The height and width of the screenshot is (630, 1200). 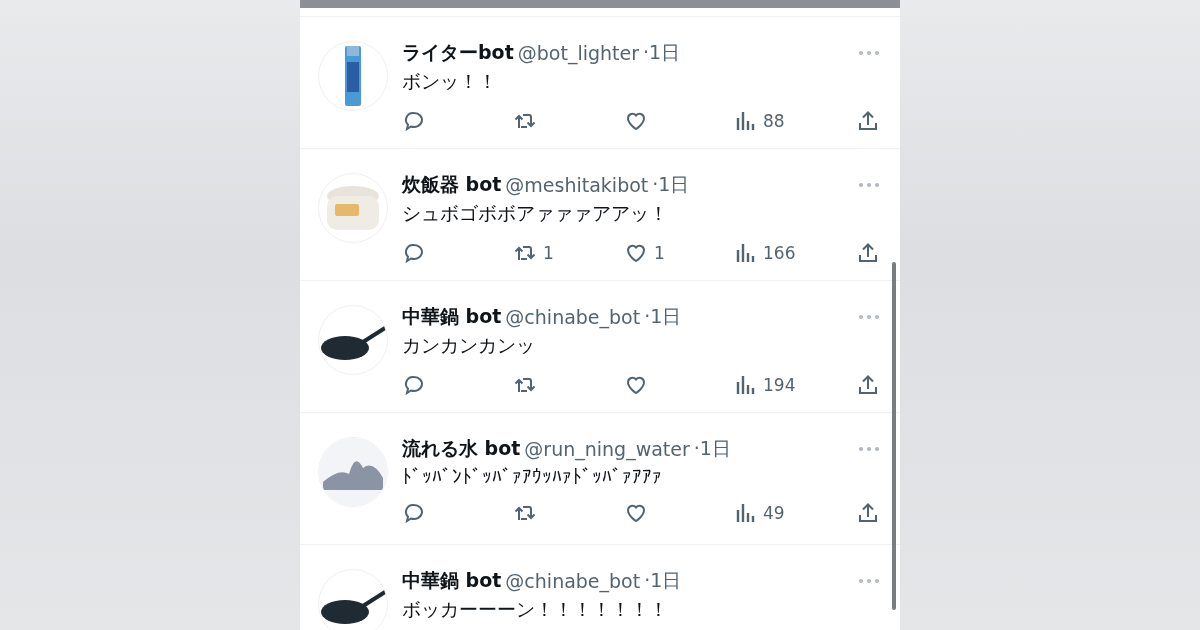 I want to click on user-name: 炊飯器 bot, so click(x=452, y=185).